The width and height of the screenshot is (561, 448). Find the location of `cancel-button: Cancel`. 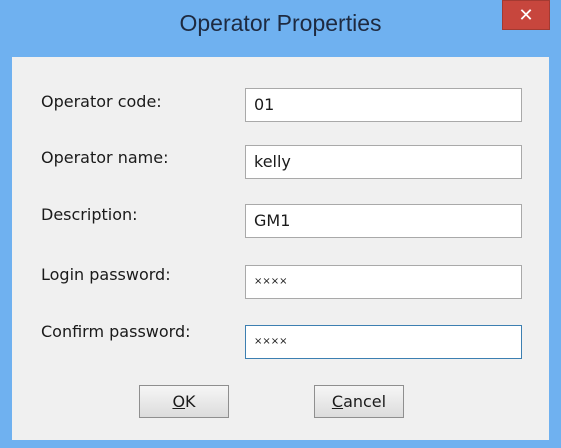

cancel-button: Cancel is located at coordinates (359, 401).